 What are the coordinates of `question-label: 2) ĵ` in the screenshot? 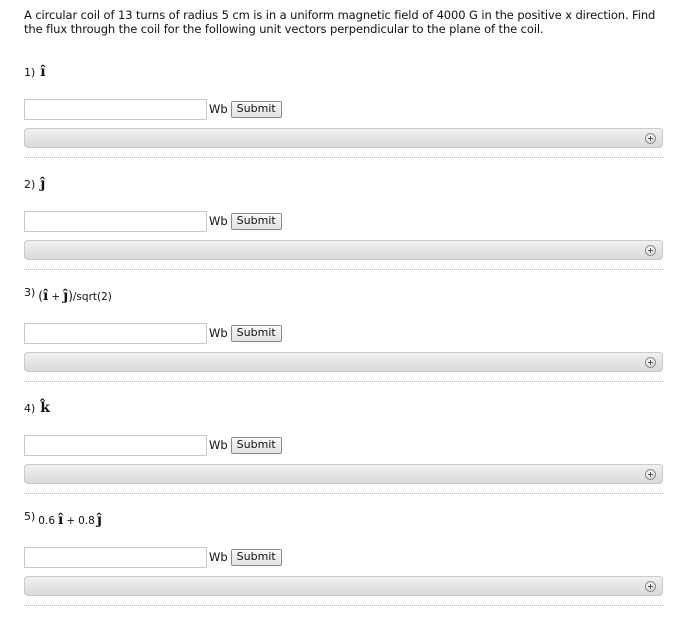 It's located at (34, 187).